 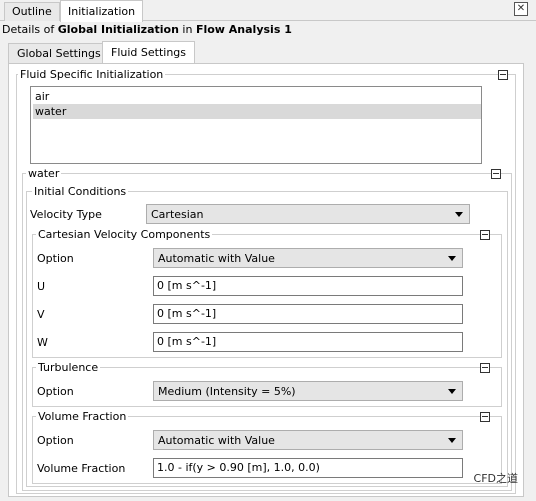 What do you see at coordinates (187, 29) in the screenshot?
I see `details-mid: in` at bounding box center [187, 29].